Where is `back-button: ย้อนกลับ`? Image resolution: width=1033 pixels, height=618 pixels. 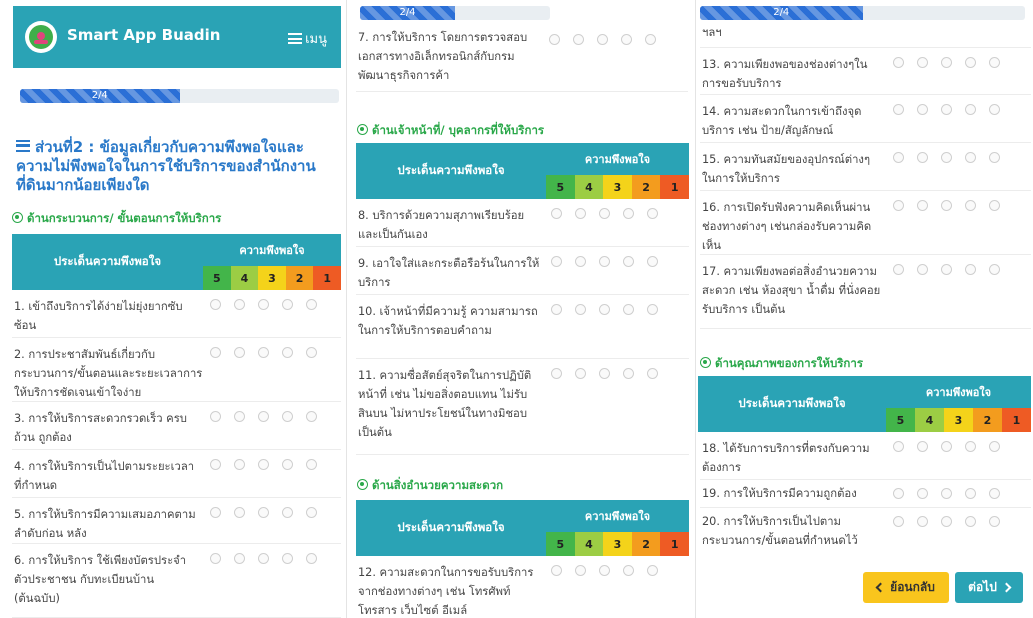 back-button: ย้อนกลับ is located at coordinates (906, 587).